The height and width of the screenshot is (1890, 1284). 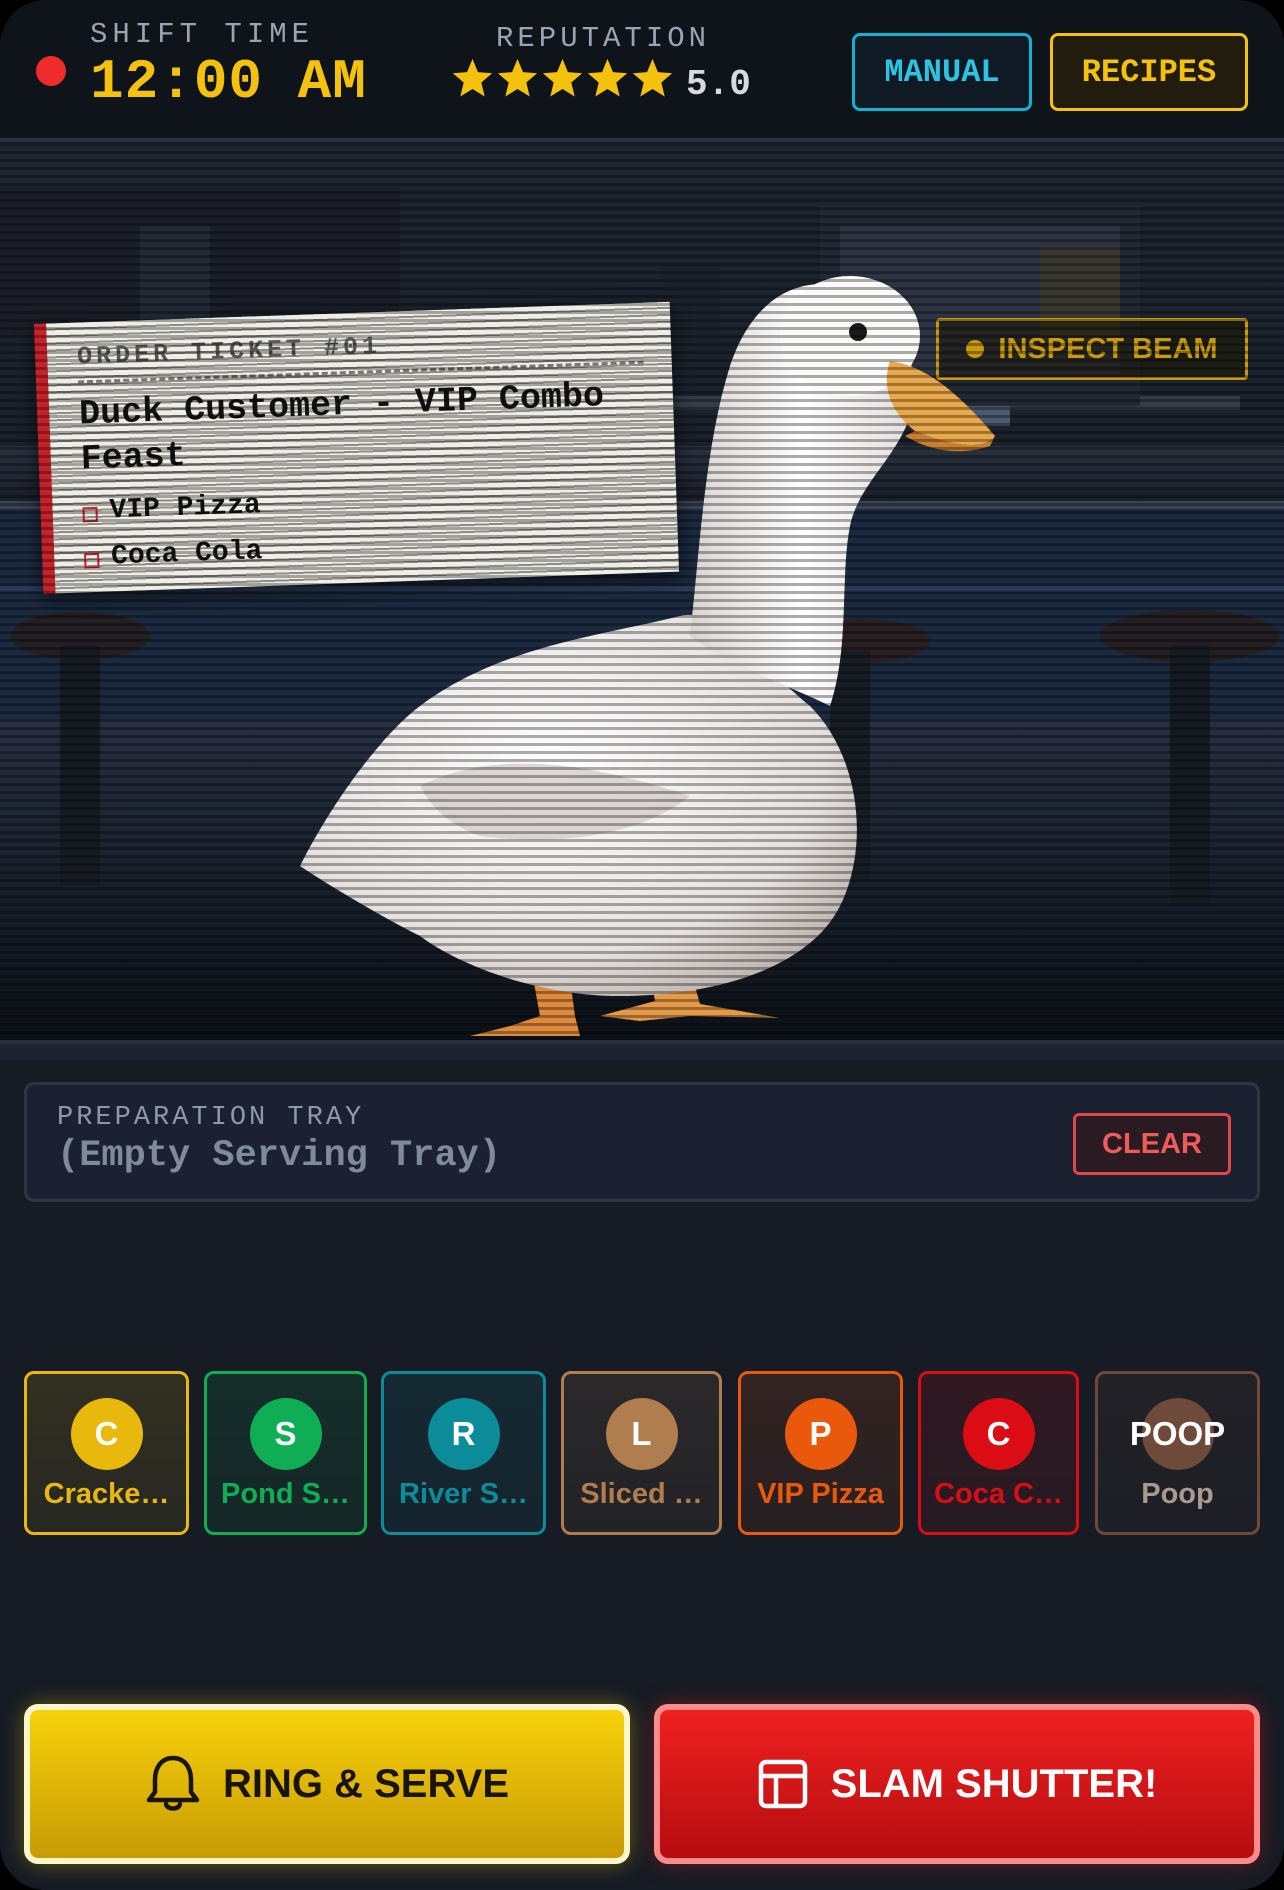 I want to click on ticket-number: ORDER TICKET #01, so click(x=229, y=351).